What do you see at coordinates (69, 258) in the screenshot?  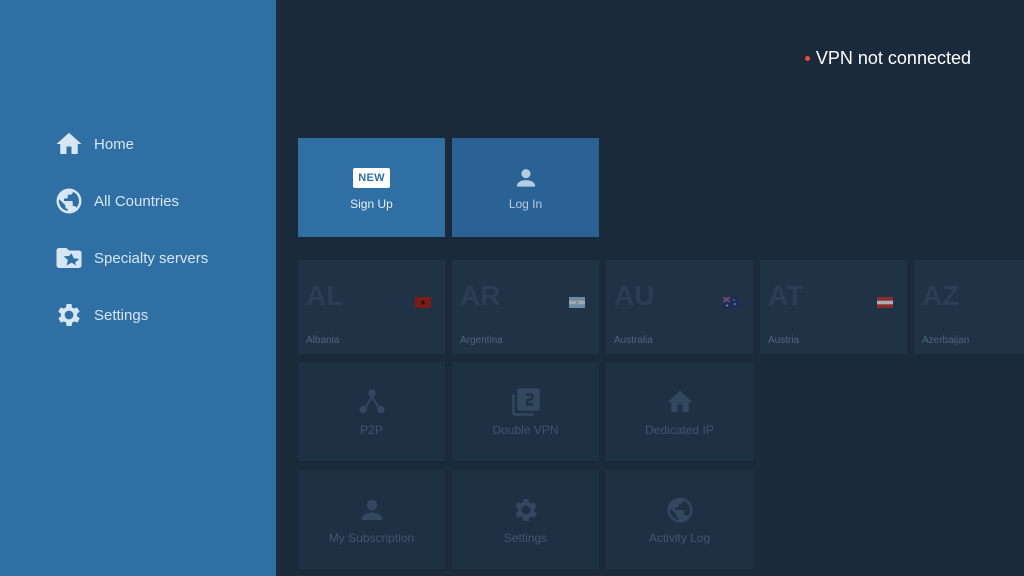 I see `folder-star-icon` at bounding box center [69, 258].